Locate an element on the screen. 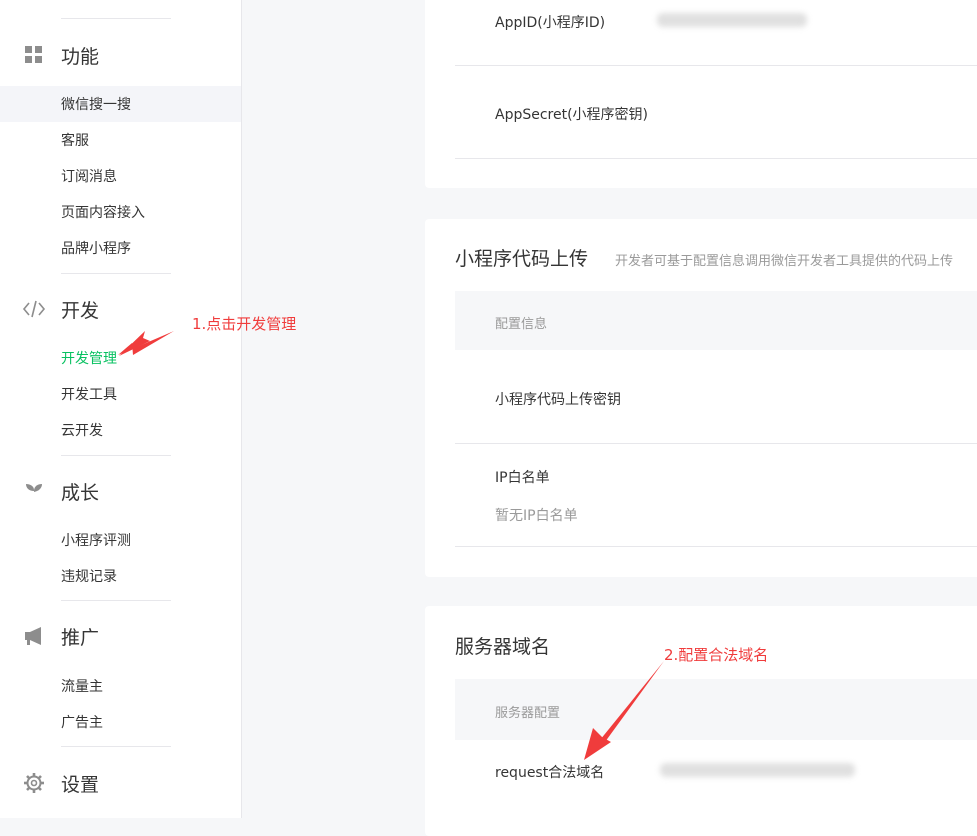 The image size is (977, 836). card-title: 服务器域名 is located at coordinates (503, 647).